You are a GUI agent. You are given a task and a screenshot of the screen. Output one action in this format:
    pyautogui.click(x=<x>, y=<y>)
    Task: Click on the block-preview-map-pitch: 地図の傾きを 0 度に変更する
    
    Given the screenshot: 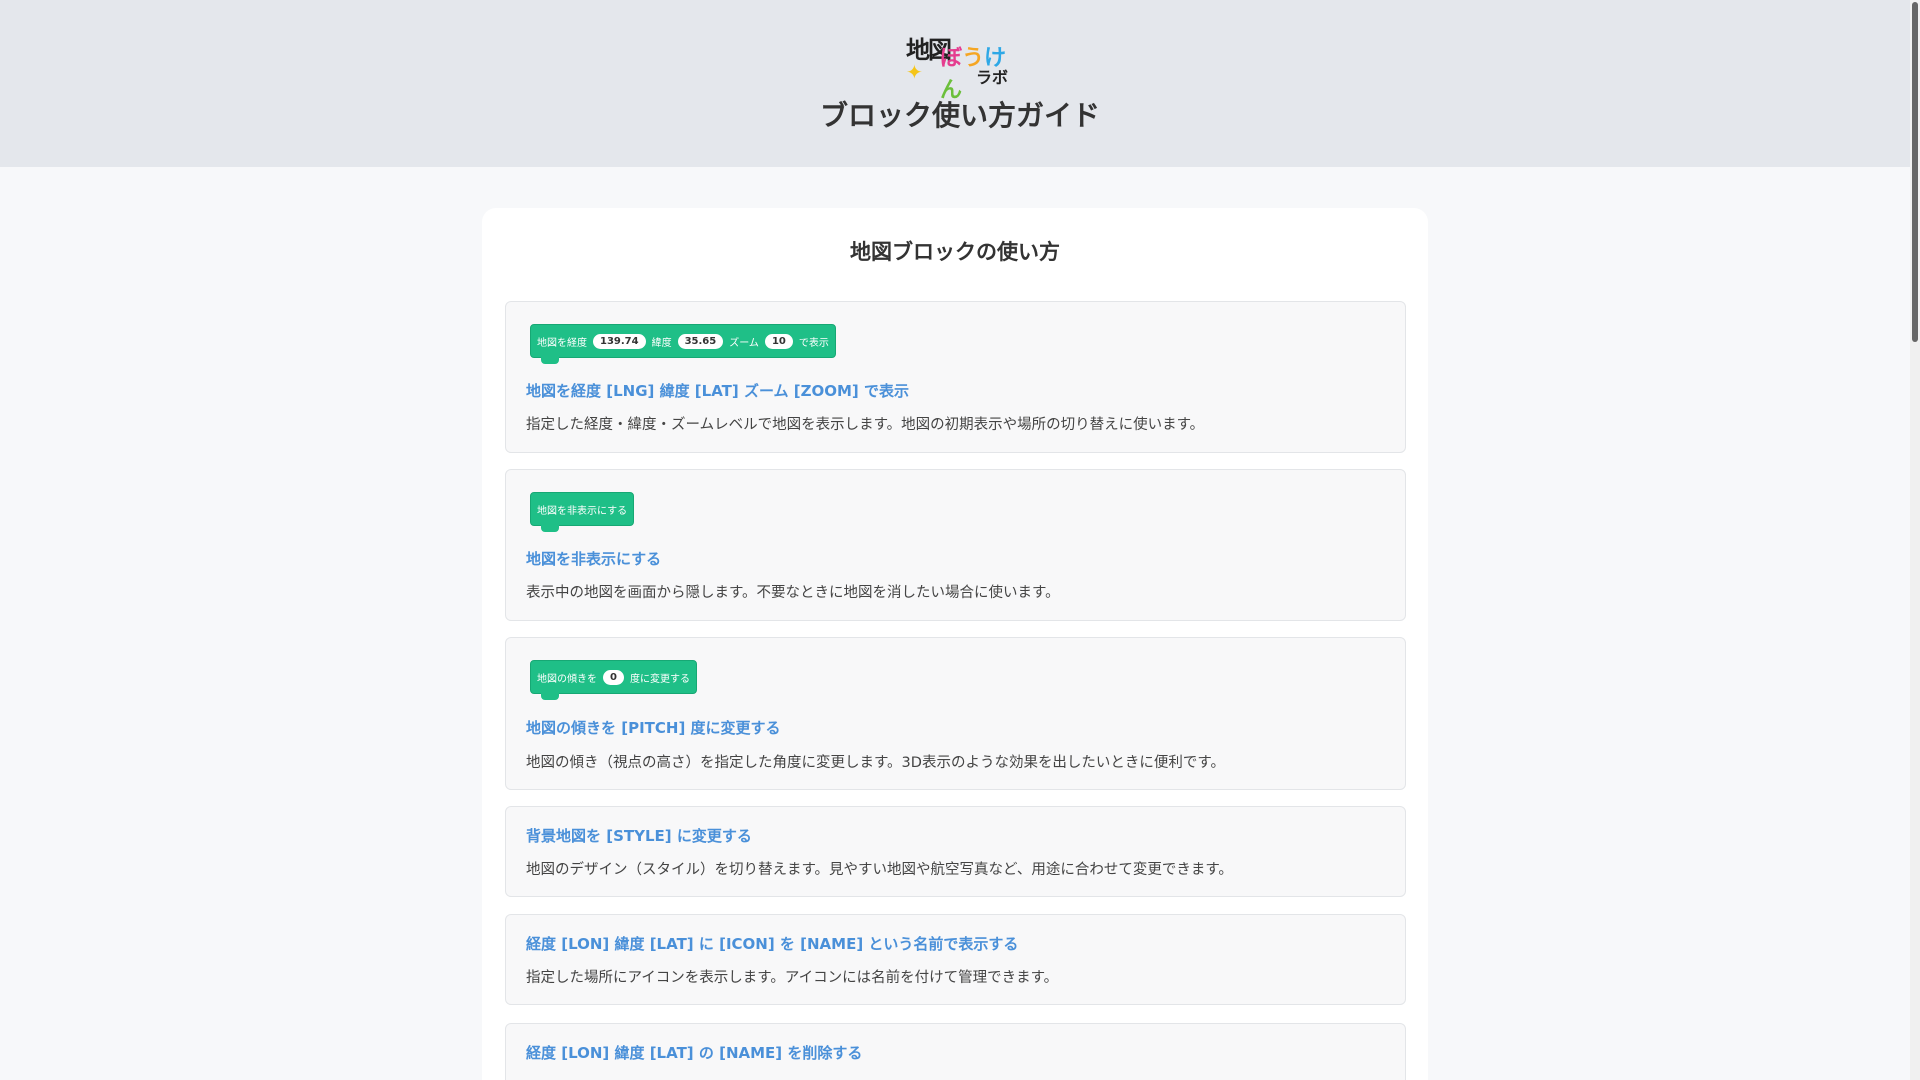 What is the action you would take?
    pyautogui.click(x=613, y=680)
    